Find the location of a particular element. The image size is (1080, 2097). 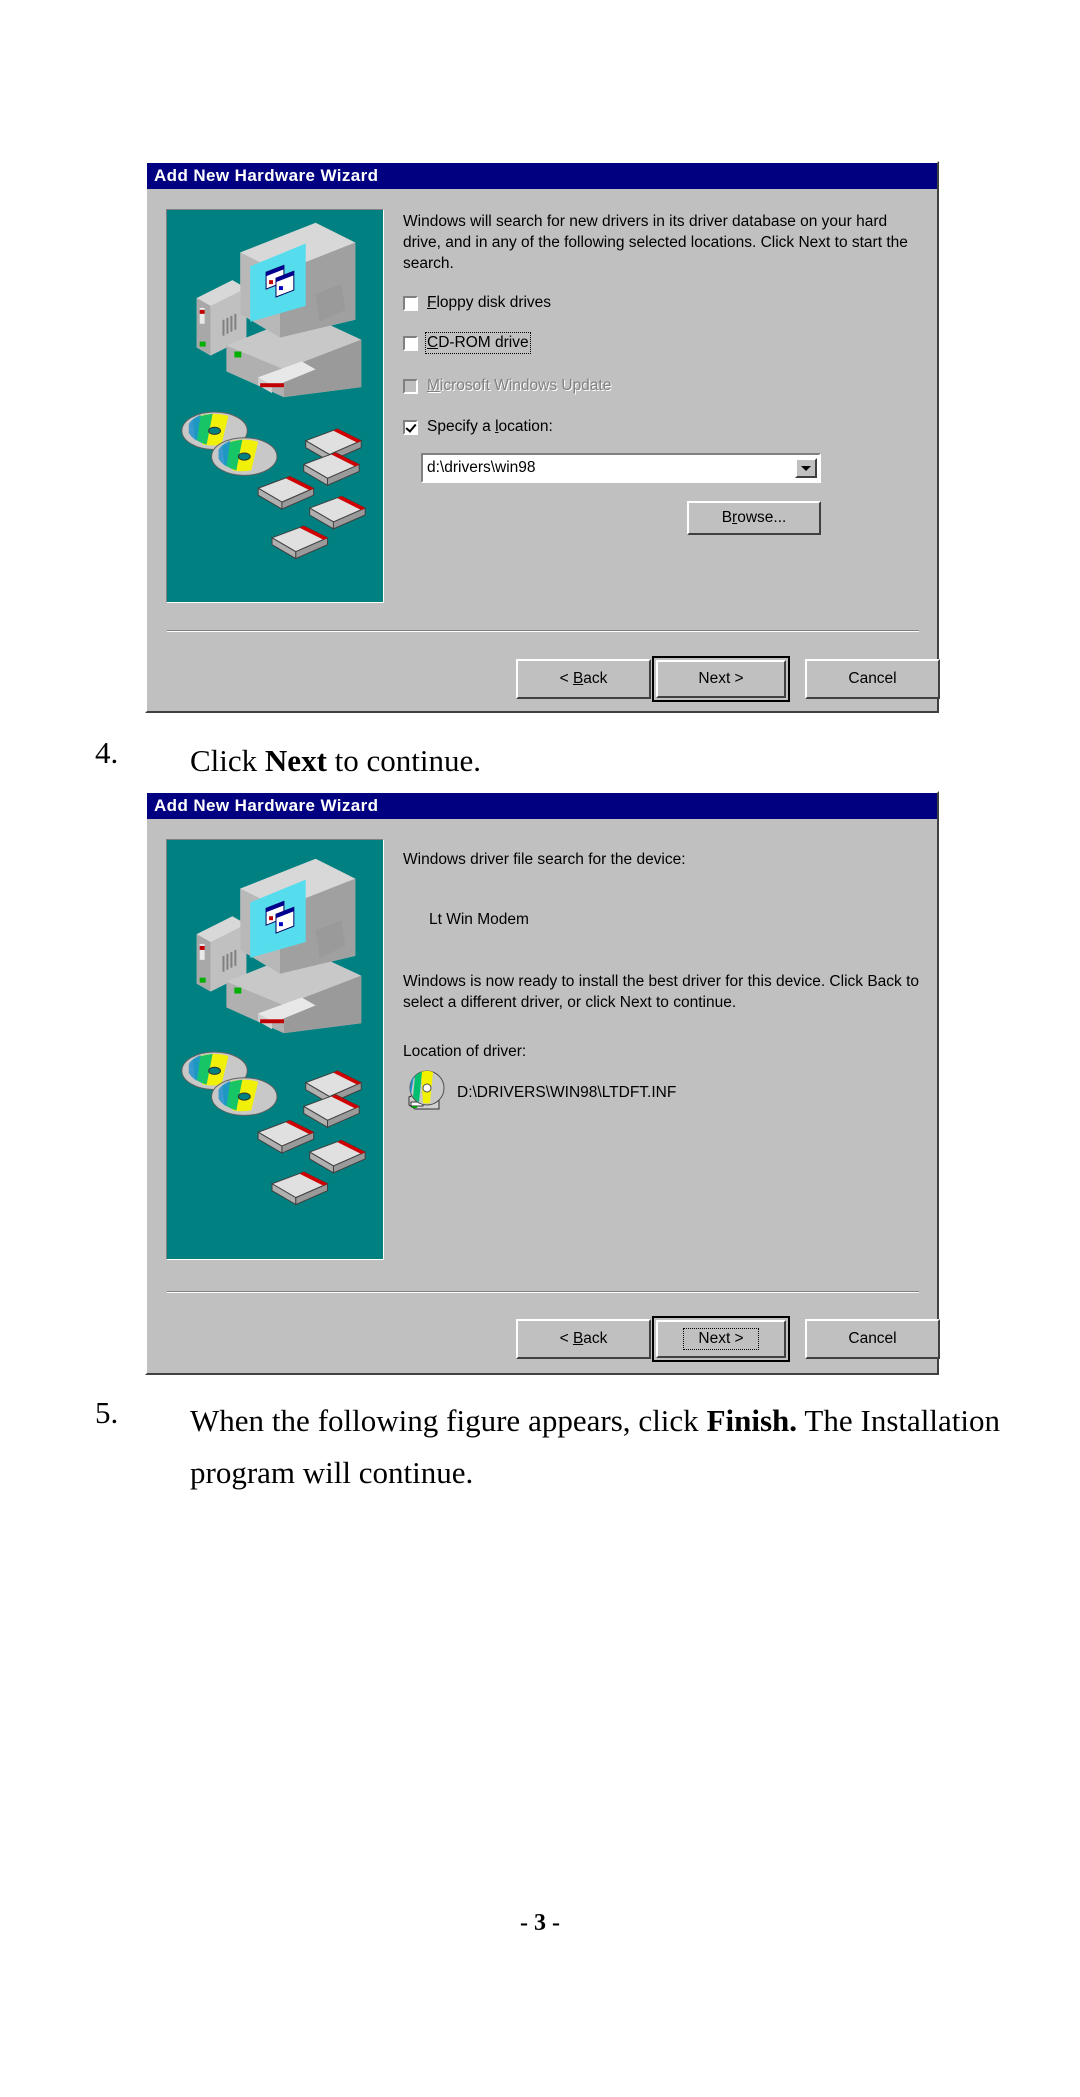

checkbox-specify-a-location is located at coordinates (410, 427).